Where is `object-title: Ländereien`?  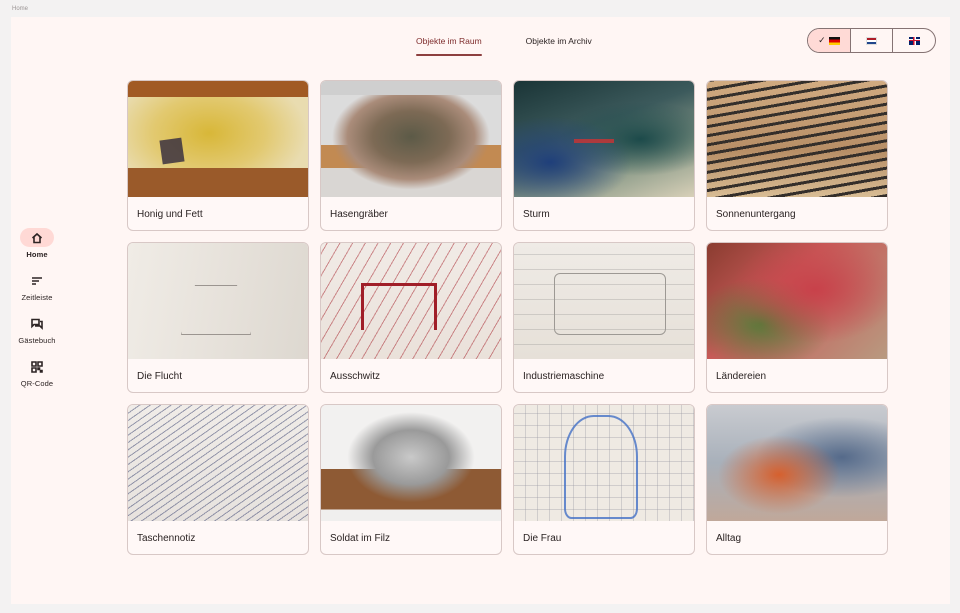 object-title: Ländereien is located at coordinates (741, 376).